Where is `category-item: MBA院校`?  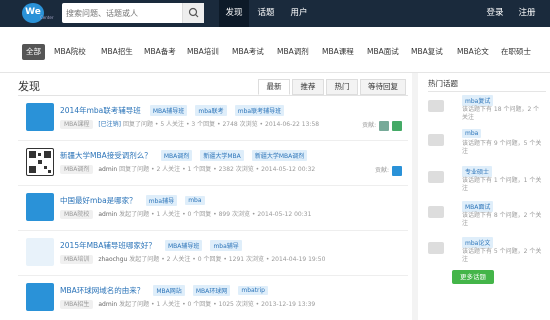 category-item: MBA院校 is located at coordinates (70, 52).